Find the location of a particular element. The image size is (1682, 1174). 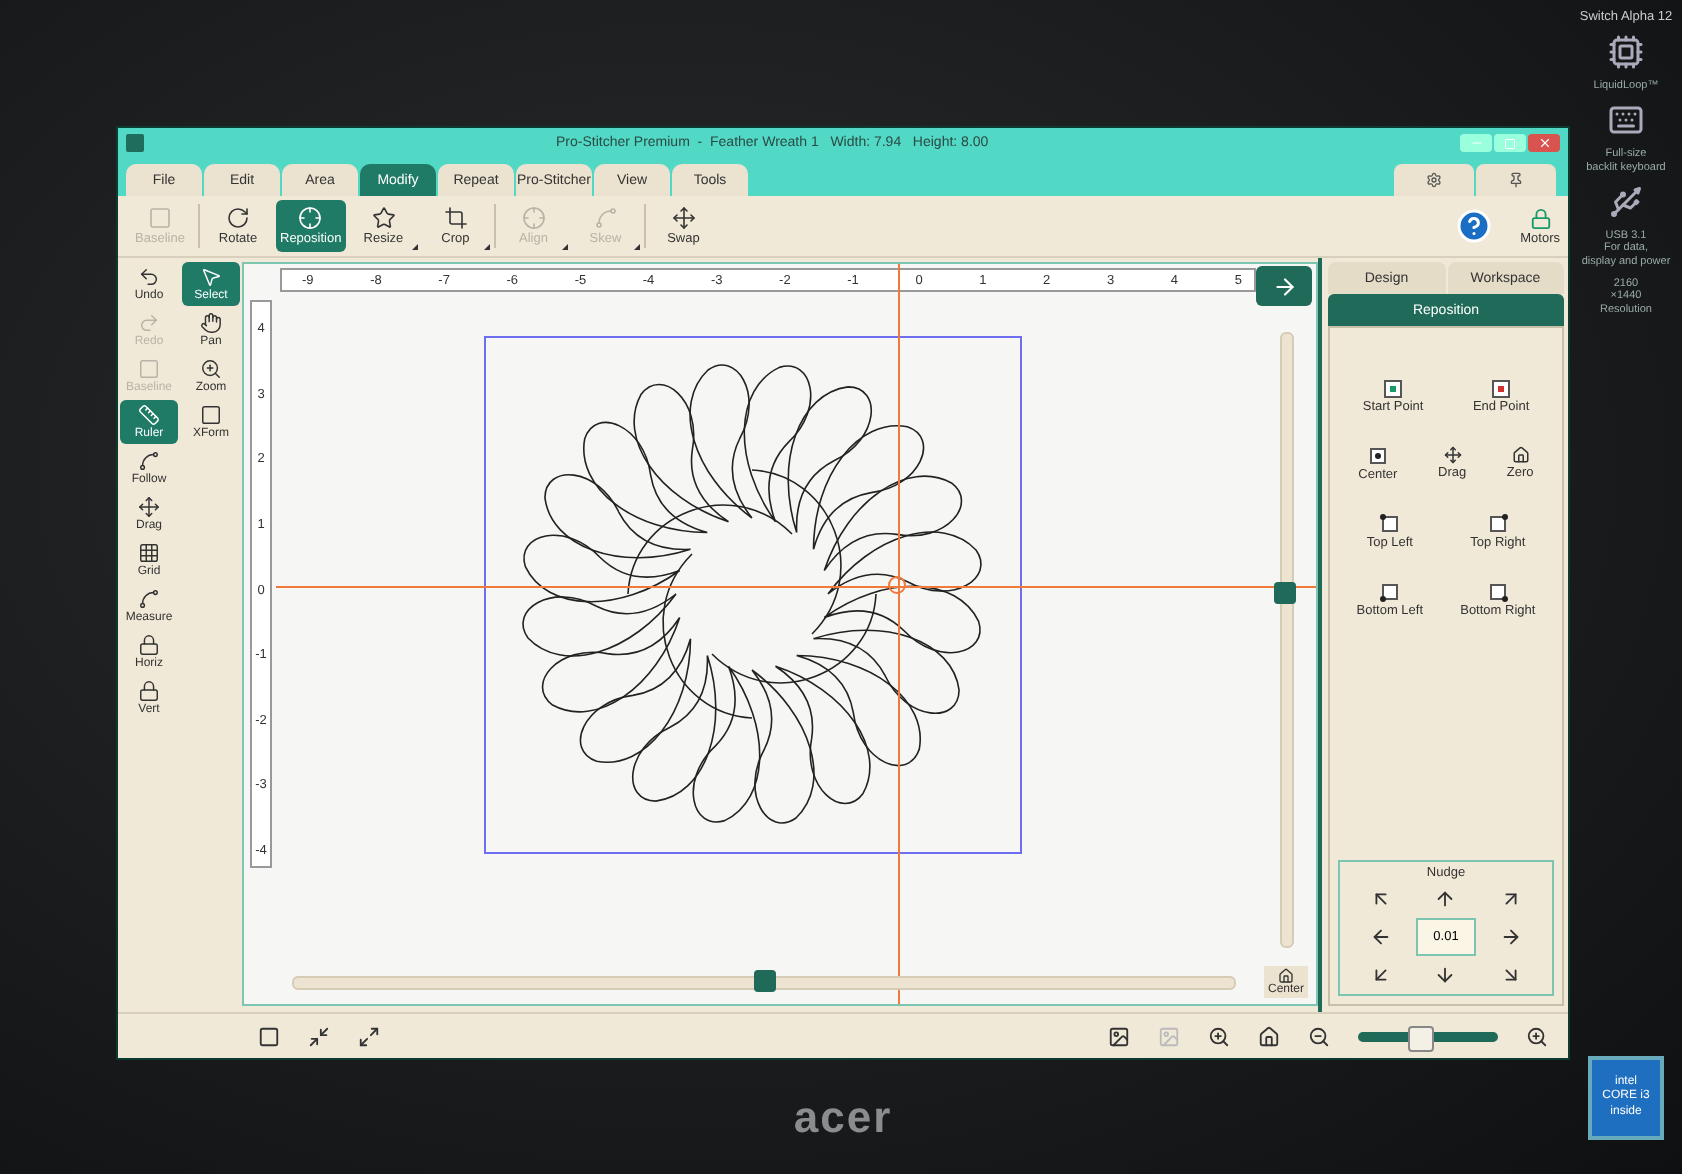

arrow-up-right-icon is located at coordinates (1511, 899).